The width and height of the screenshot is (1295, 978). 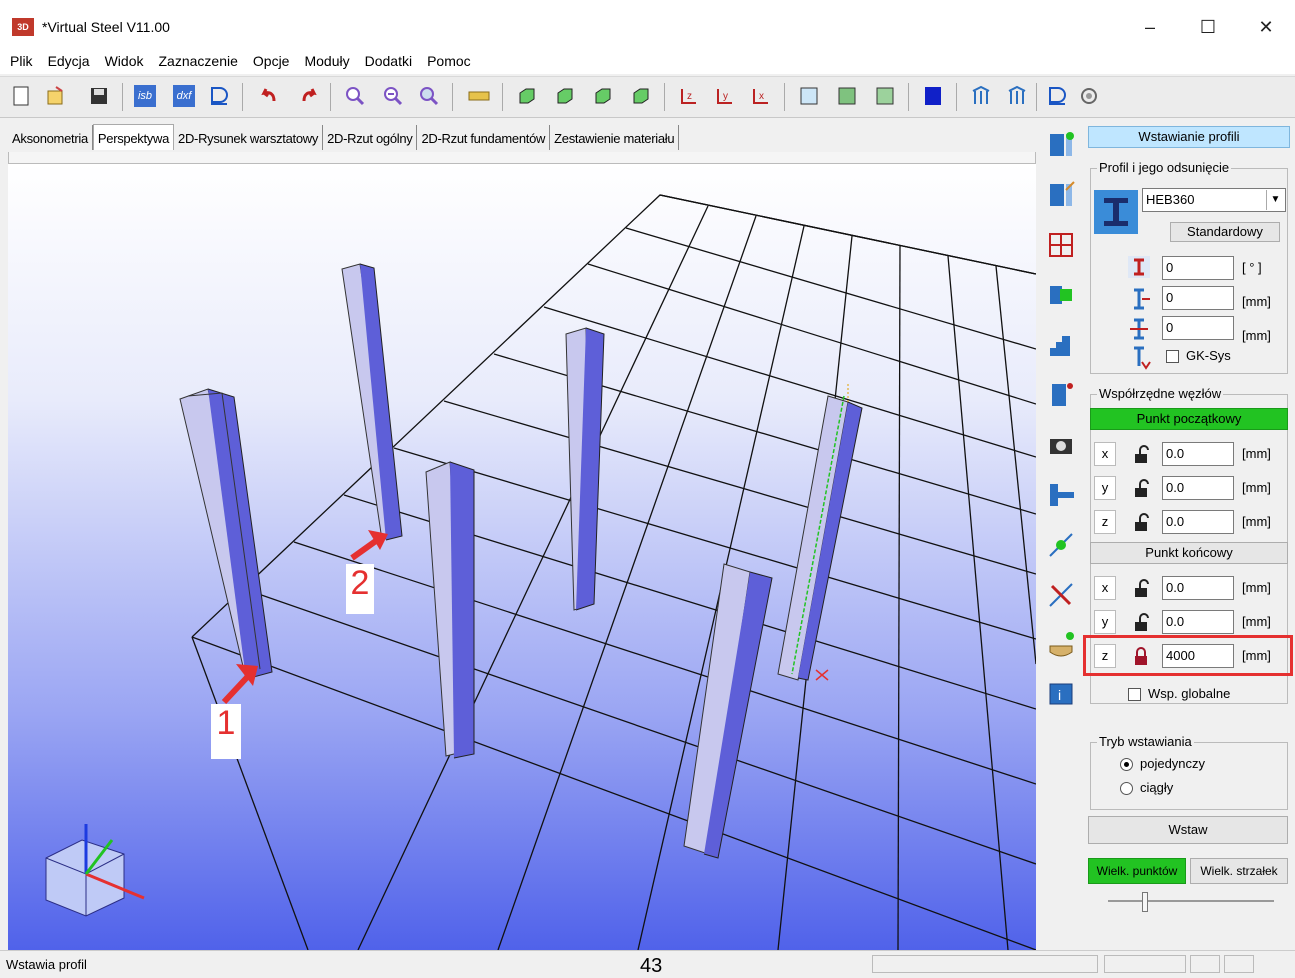 I want to click on minimize-button: –, so click(x=1150, y=27).